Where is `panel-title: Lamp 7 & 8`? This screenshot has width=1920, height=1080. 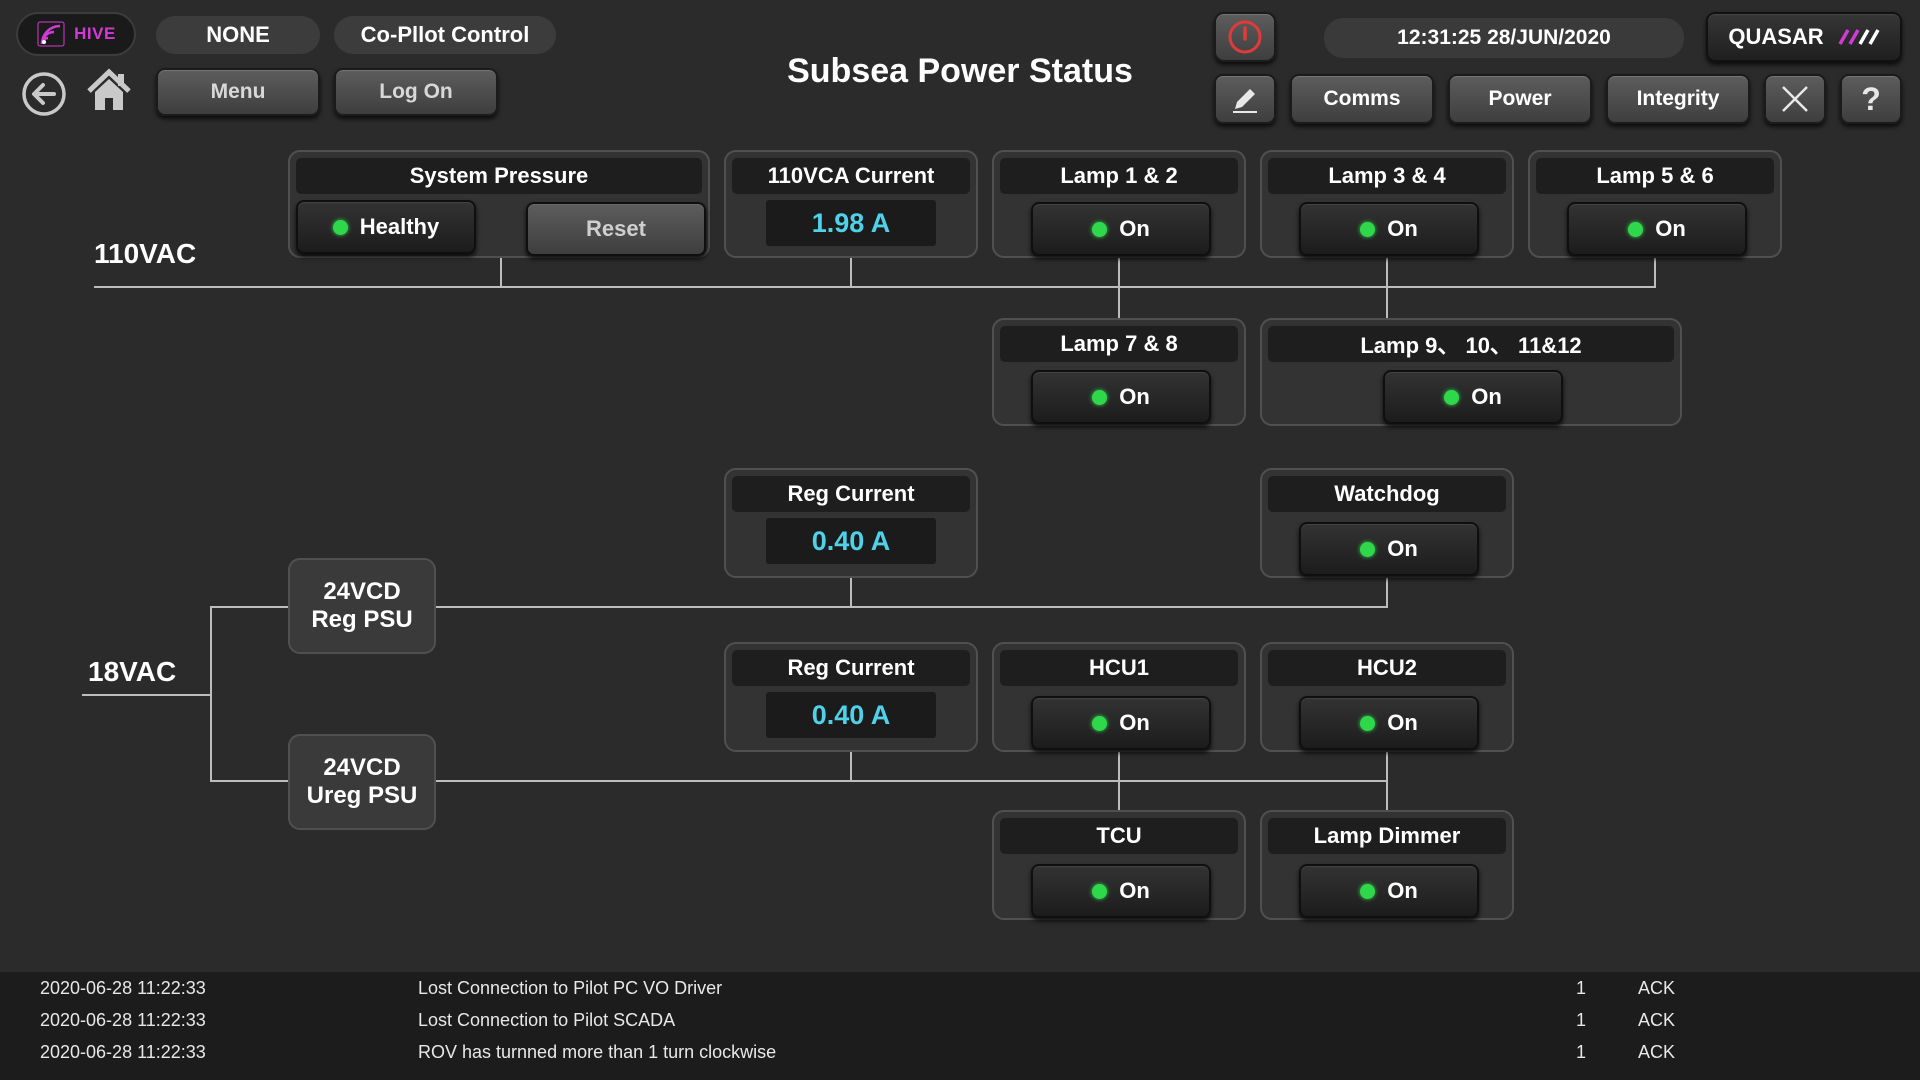 panel-title: Lamp 7 & 8 is located at coordinates (1119, 344).